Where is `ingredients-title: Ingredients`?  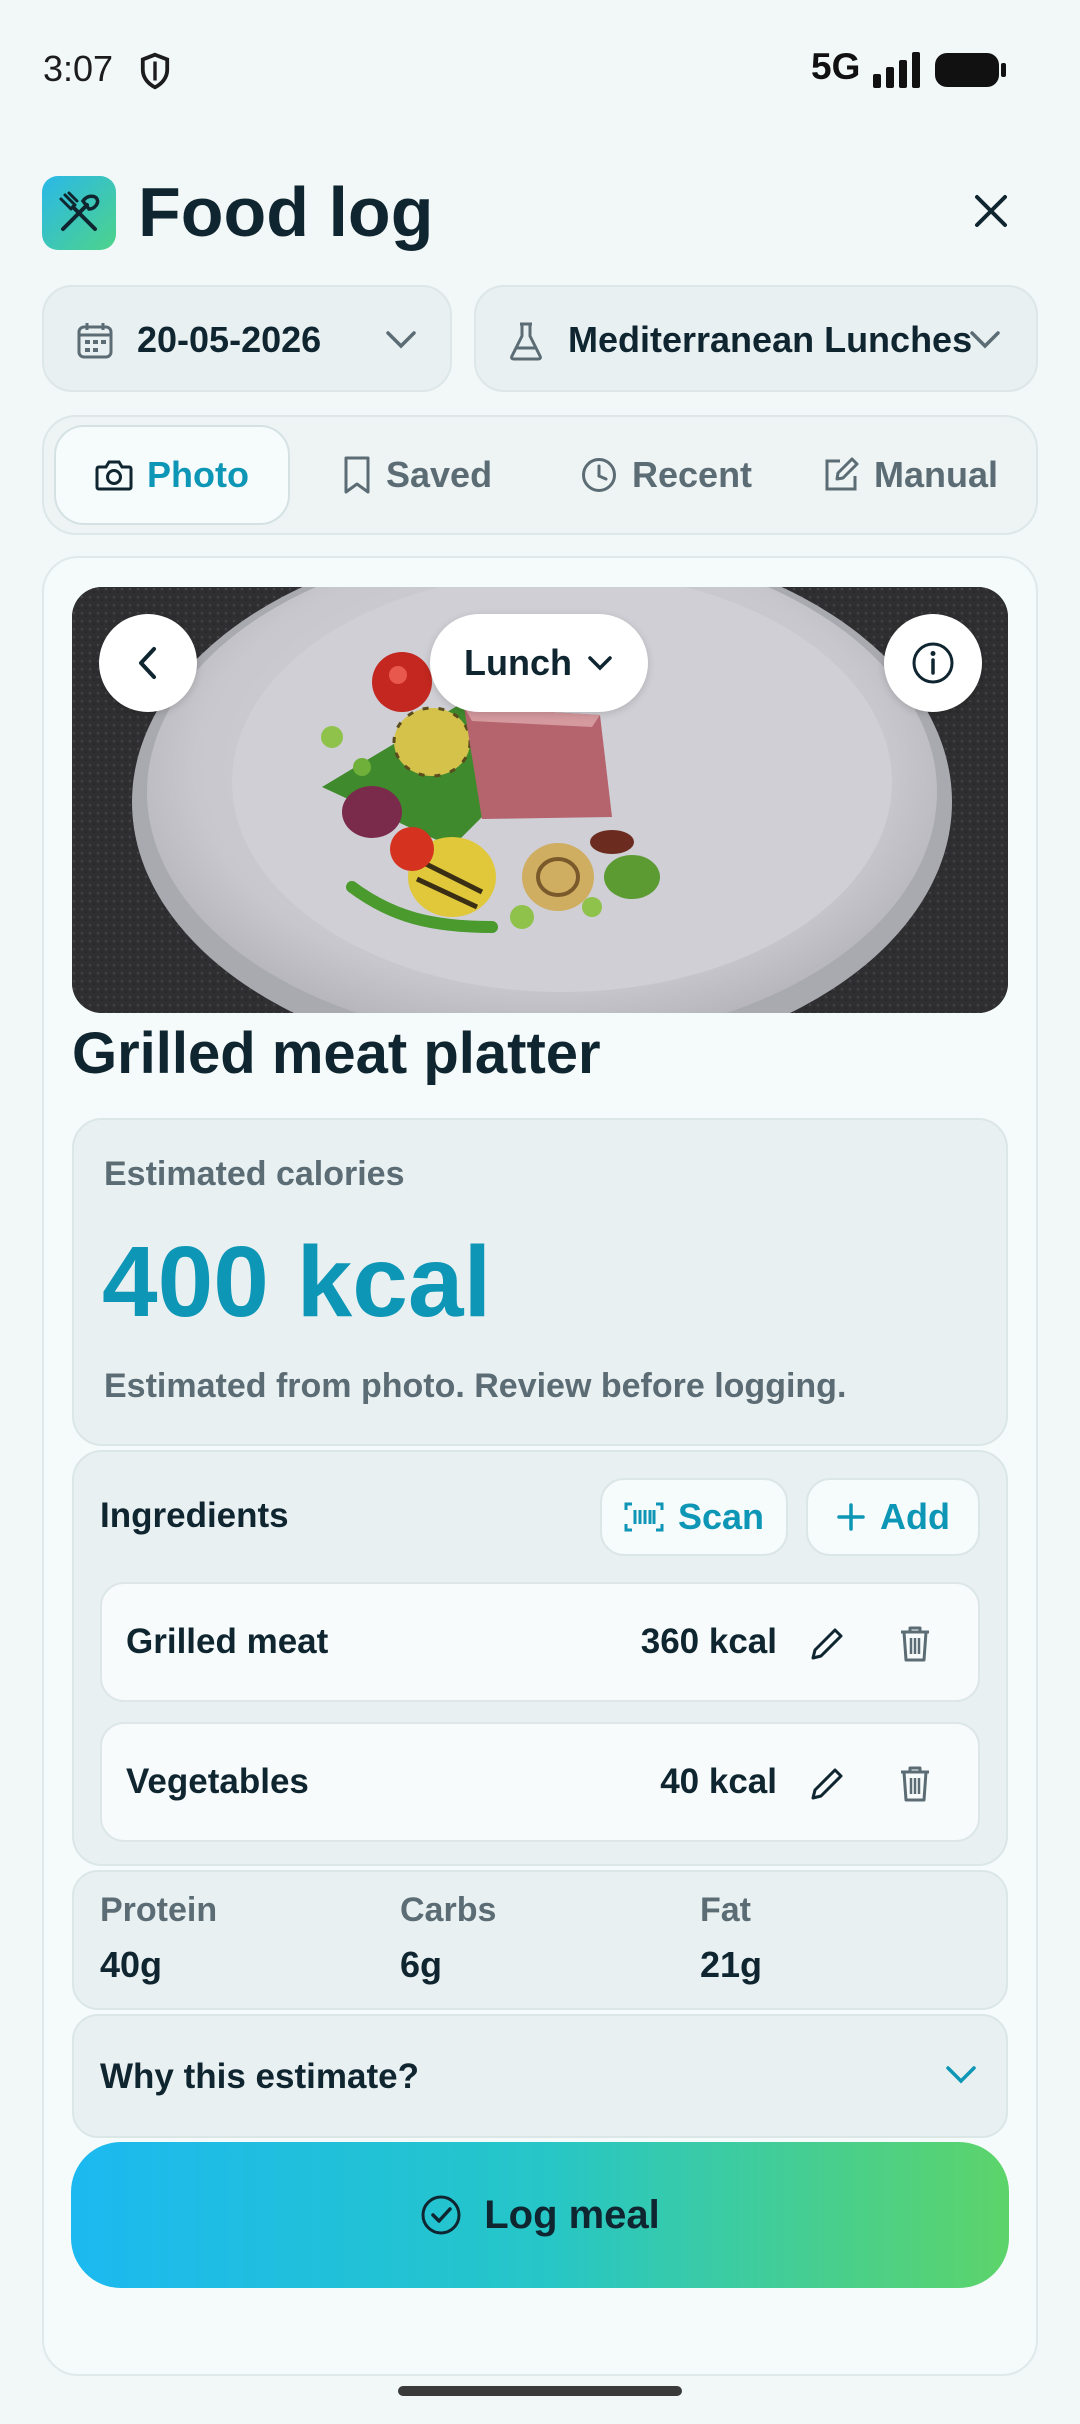
ingredients-title: Ingredients is located at coordinates (194, 1515).